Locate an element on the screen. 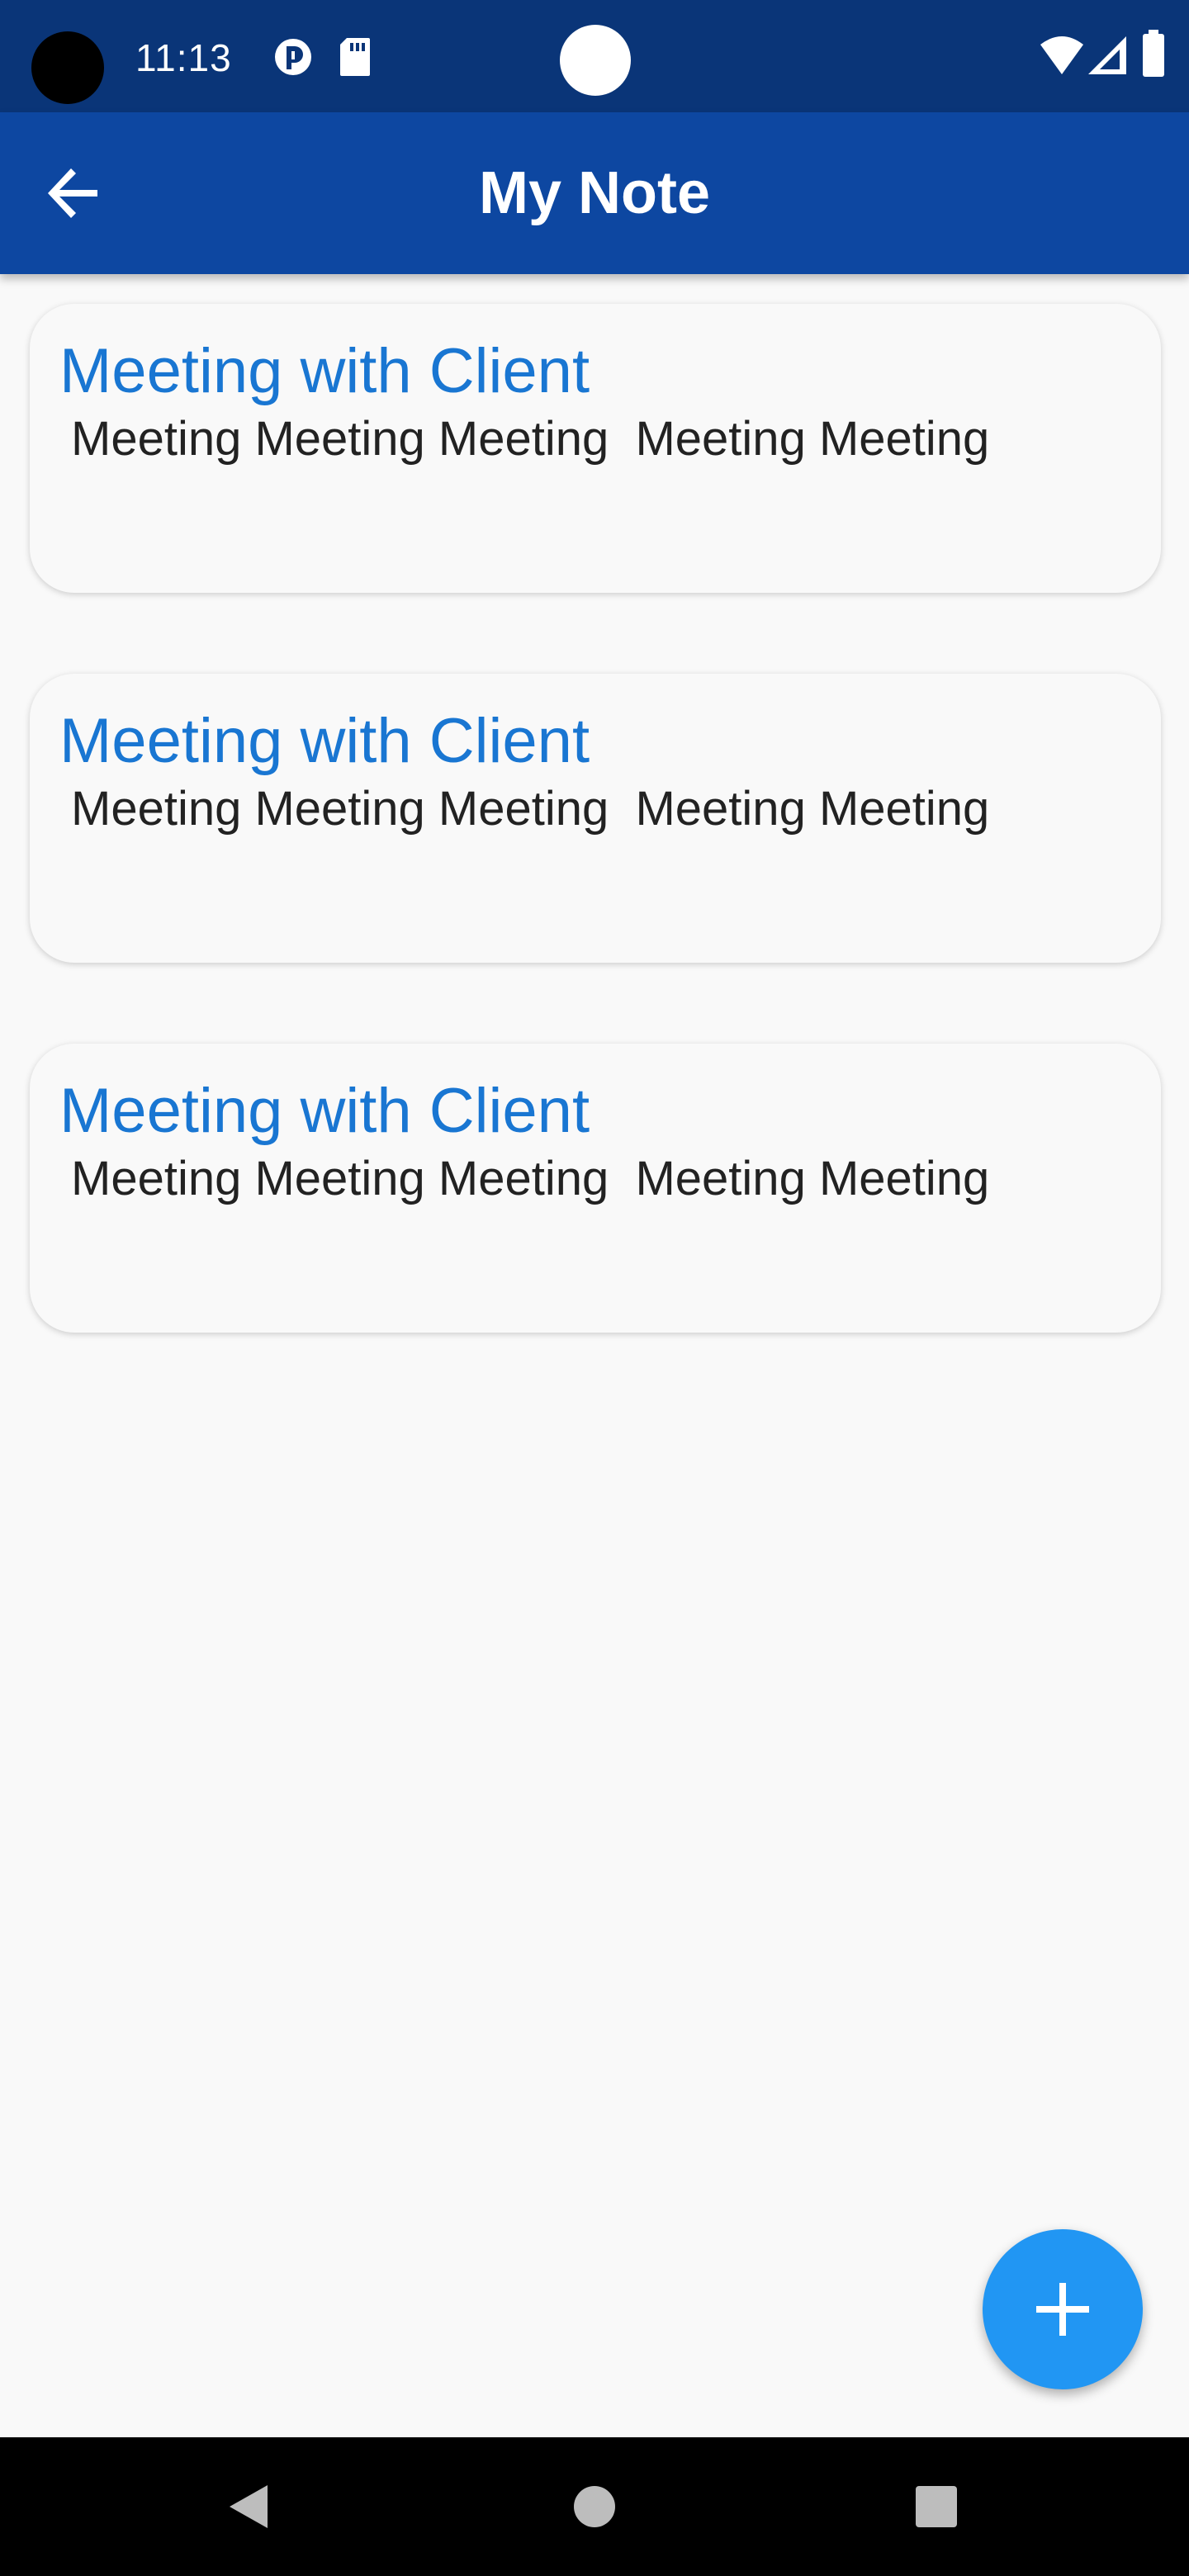  system-nav-bar is located at coordinates (594, 2506).